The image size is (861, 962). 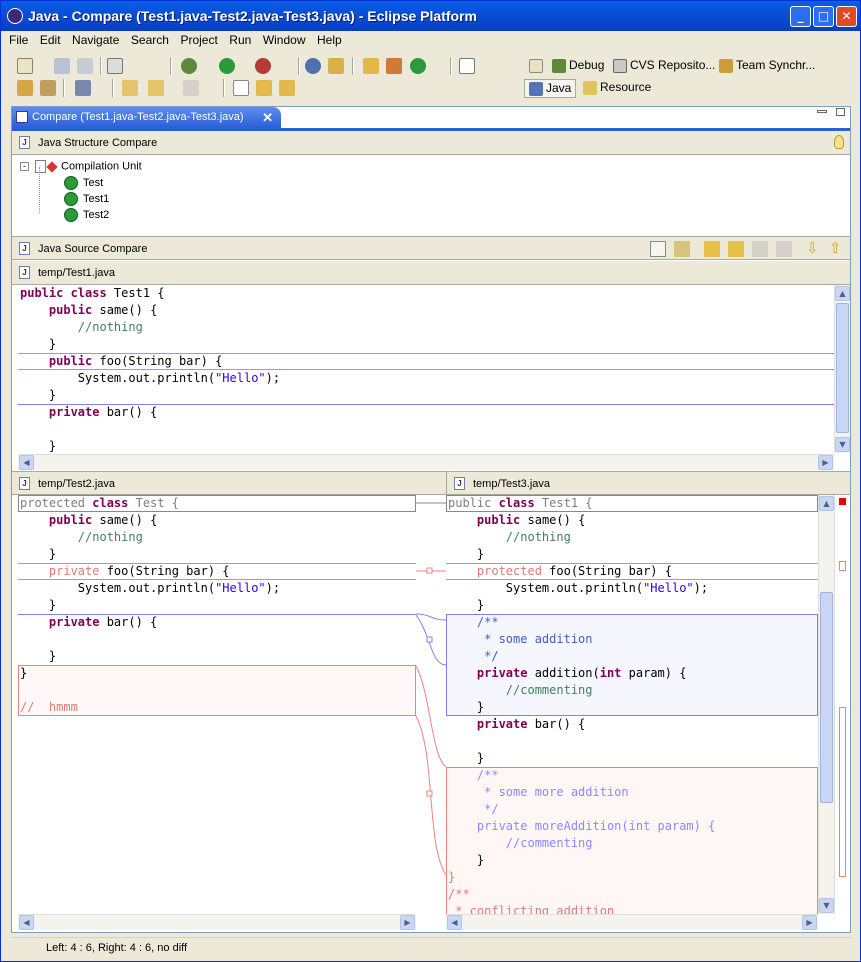 What do you see at coordinates (431, 143) in the screenshot?
I see `structure-compare-header: J Java Structure Compare` at bounding box center [431, 143].